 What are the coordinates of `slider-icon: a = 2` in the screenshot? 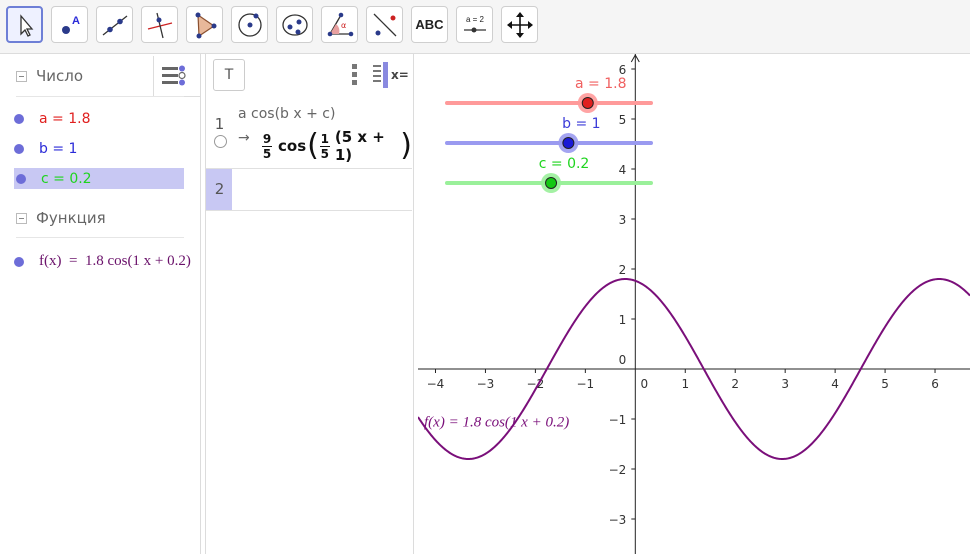 It's located at (474, 23).